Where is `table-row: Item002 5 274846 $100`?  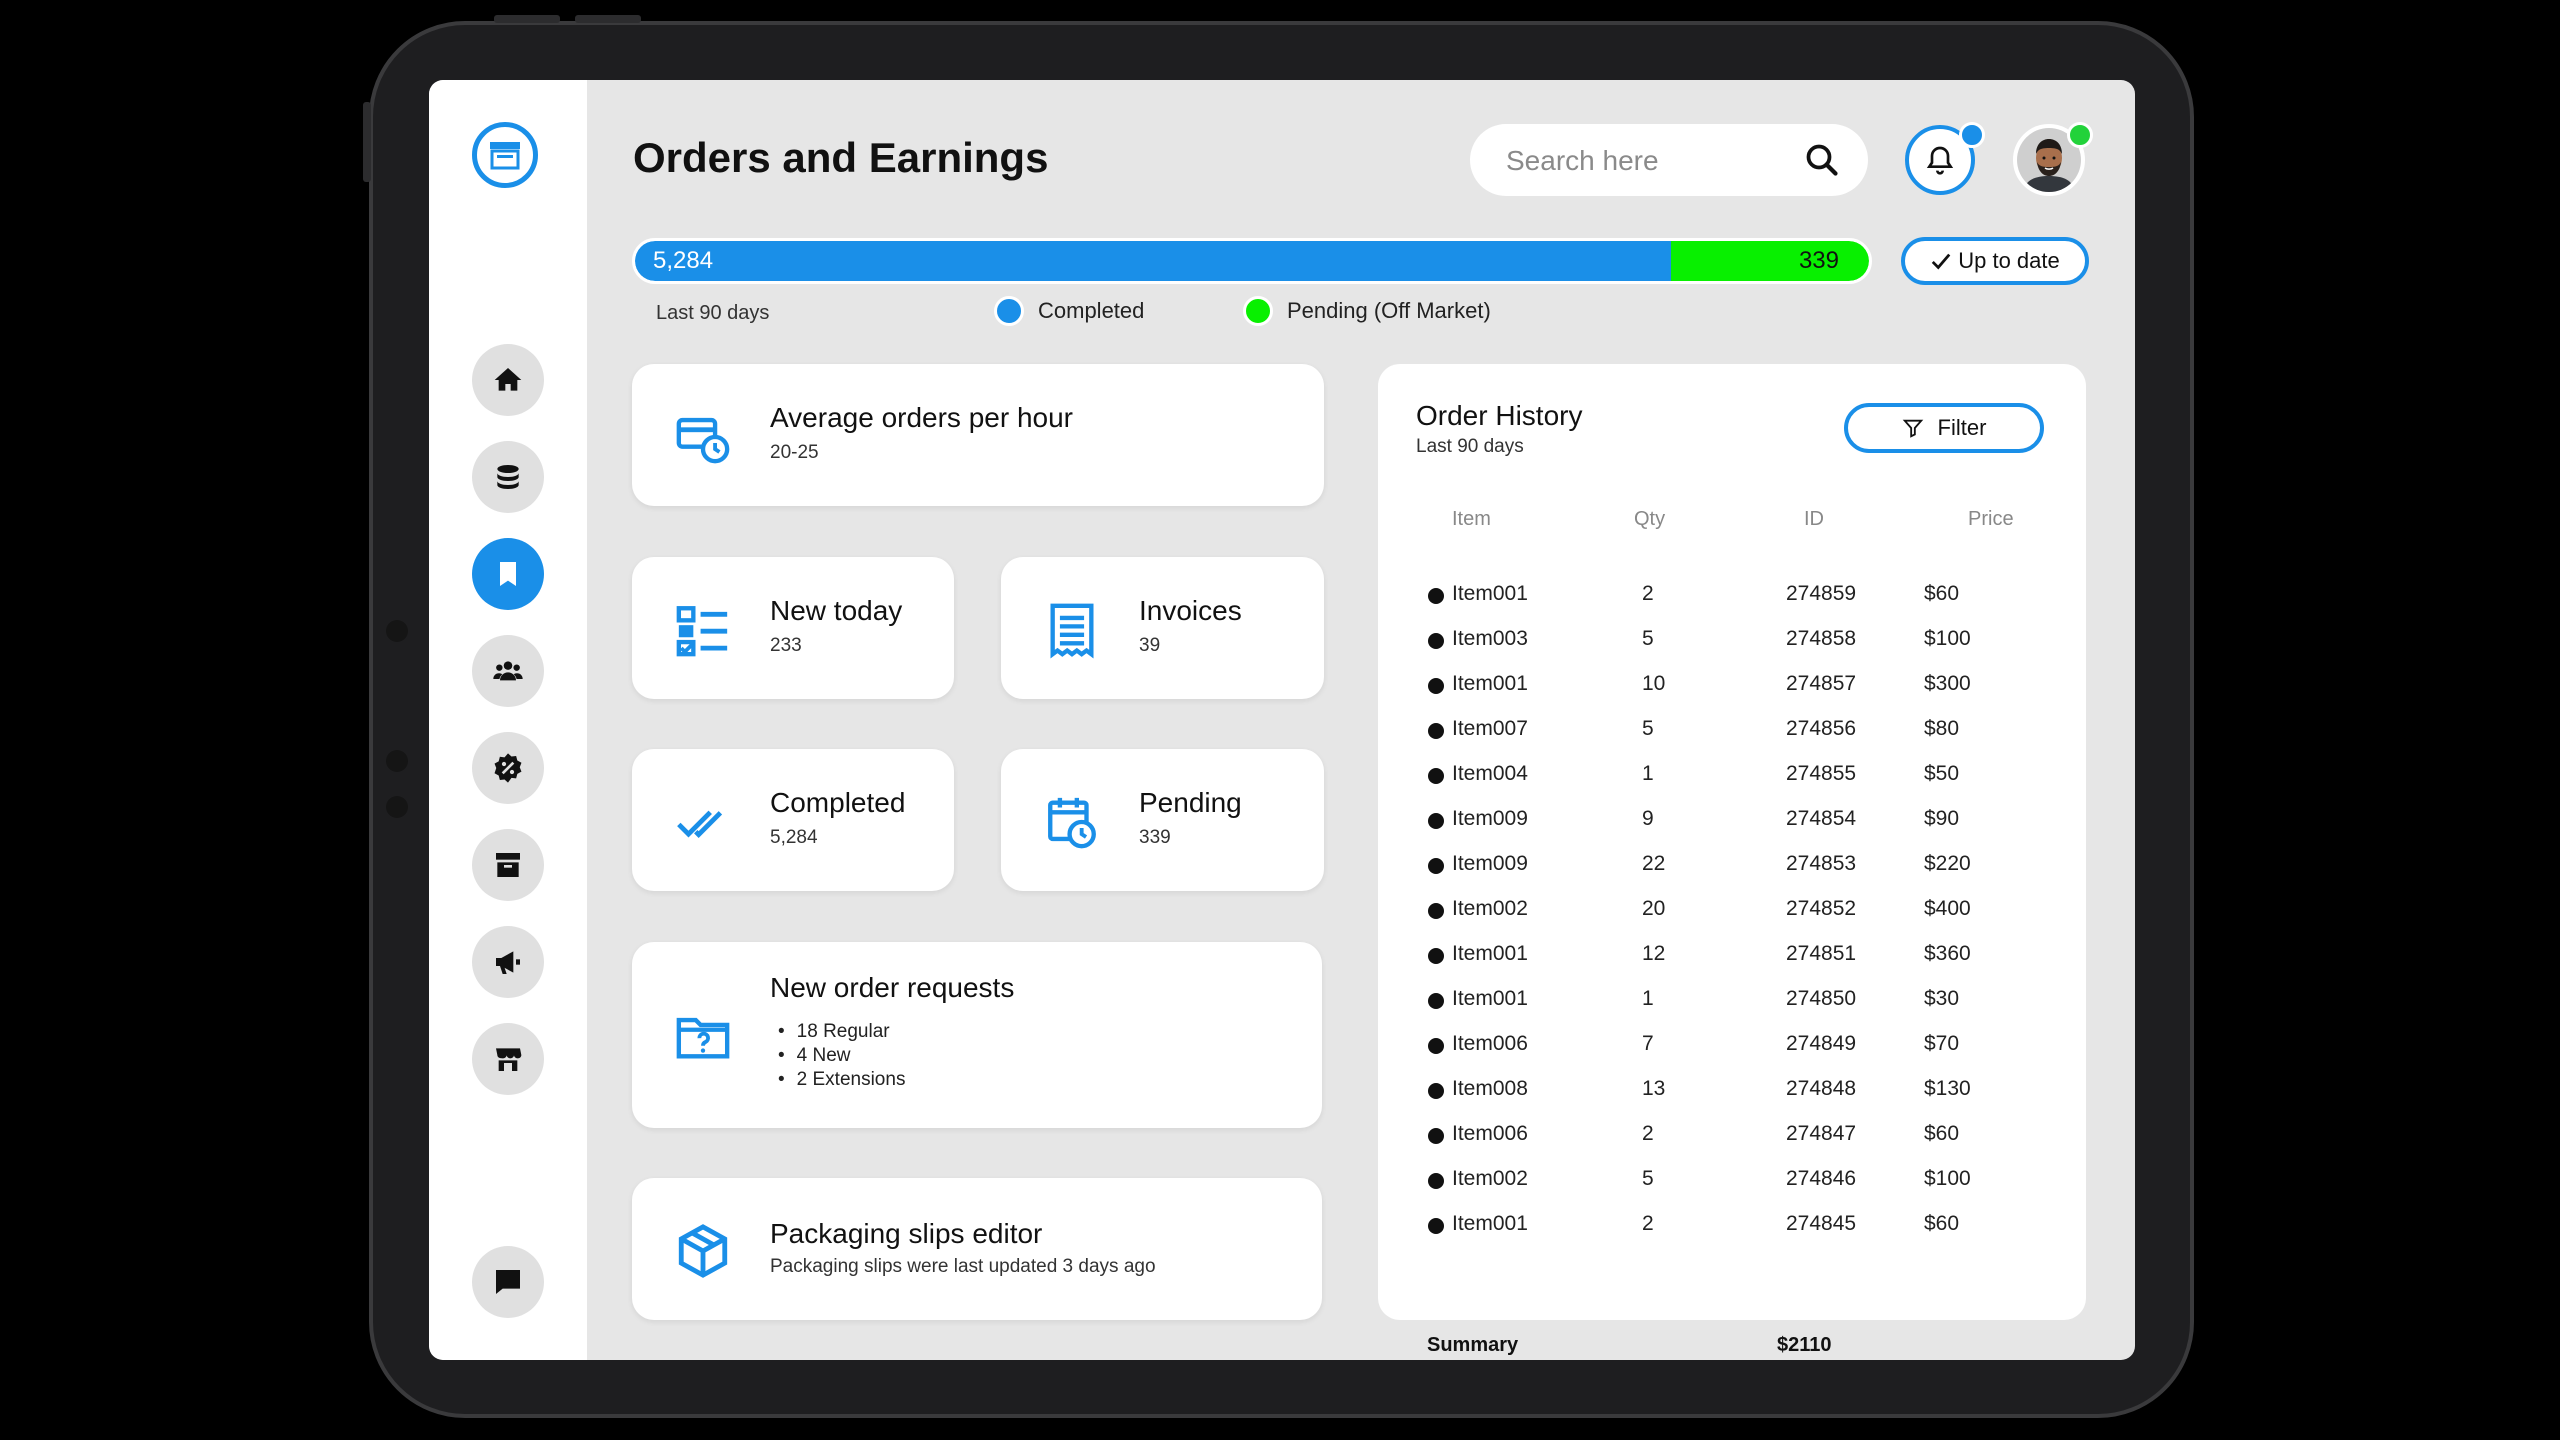
table-row: Item002 5 274846 $100 is located at coordinates (1732, 1189).